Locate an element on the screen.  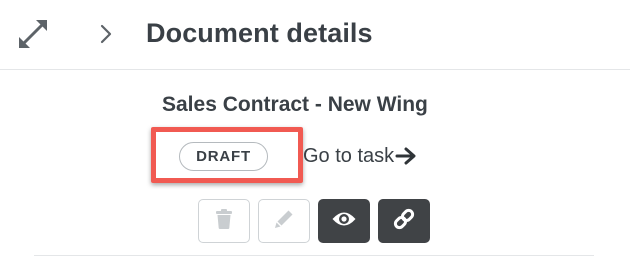
go-to-task-link: Go to task is located at coordinates (360, 156).